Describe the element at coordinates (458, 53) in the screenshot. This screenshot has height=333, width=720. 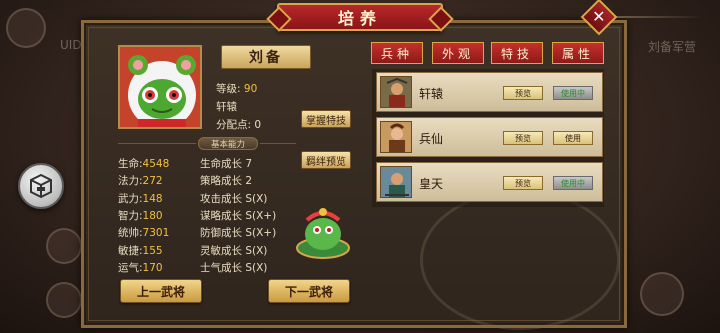
I see `tab-appearance: 外观` at that location.